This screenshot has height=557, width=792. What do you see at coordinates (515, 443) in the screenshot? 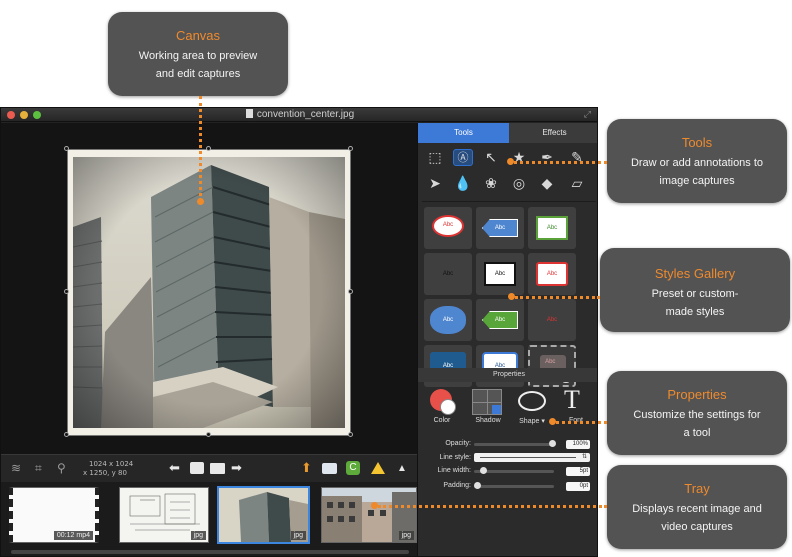
I see `opacity-slider` at bounding box center [515, 443].